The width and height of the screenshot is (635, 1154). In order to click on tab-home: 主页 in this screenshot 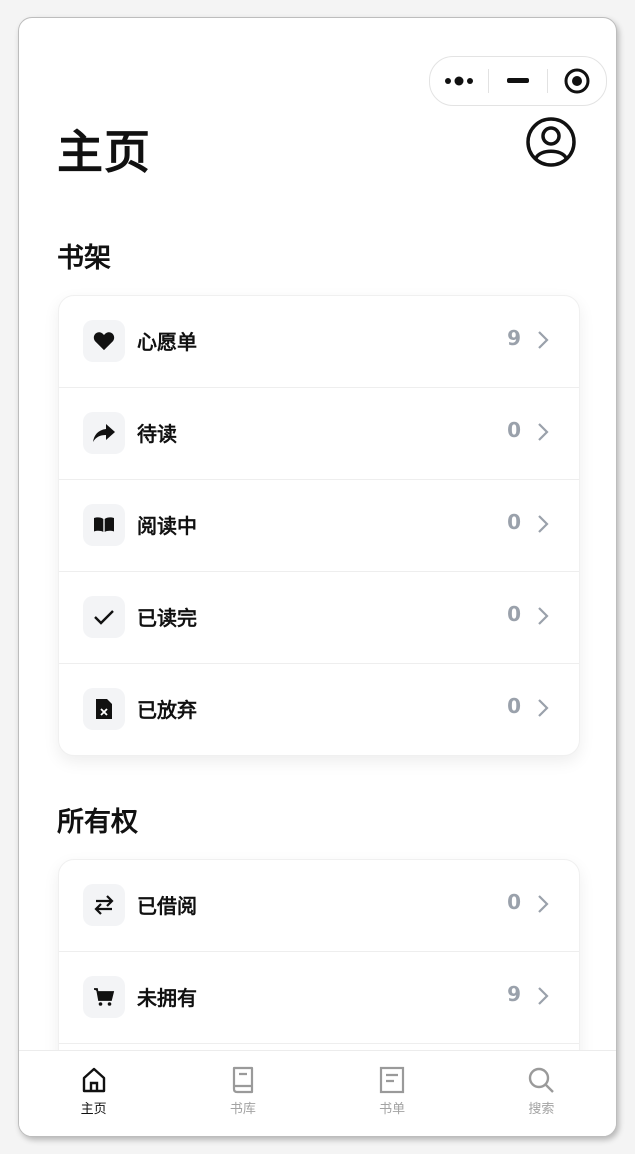, I will do `click(93, 1093)`.